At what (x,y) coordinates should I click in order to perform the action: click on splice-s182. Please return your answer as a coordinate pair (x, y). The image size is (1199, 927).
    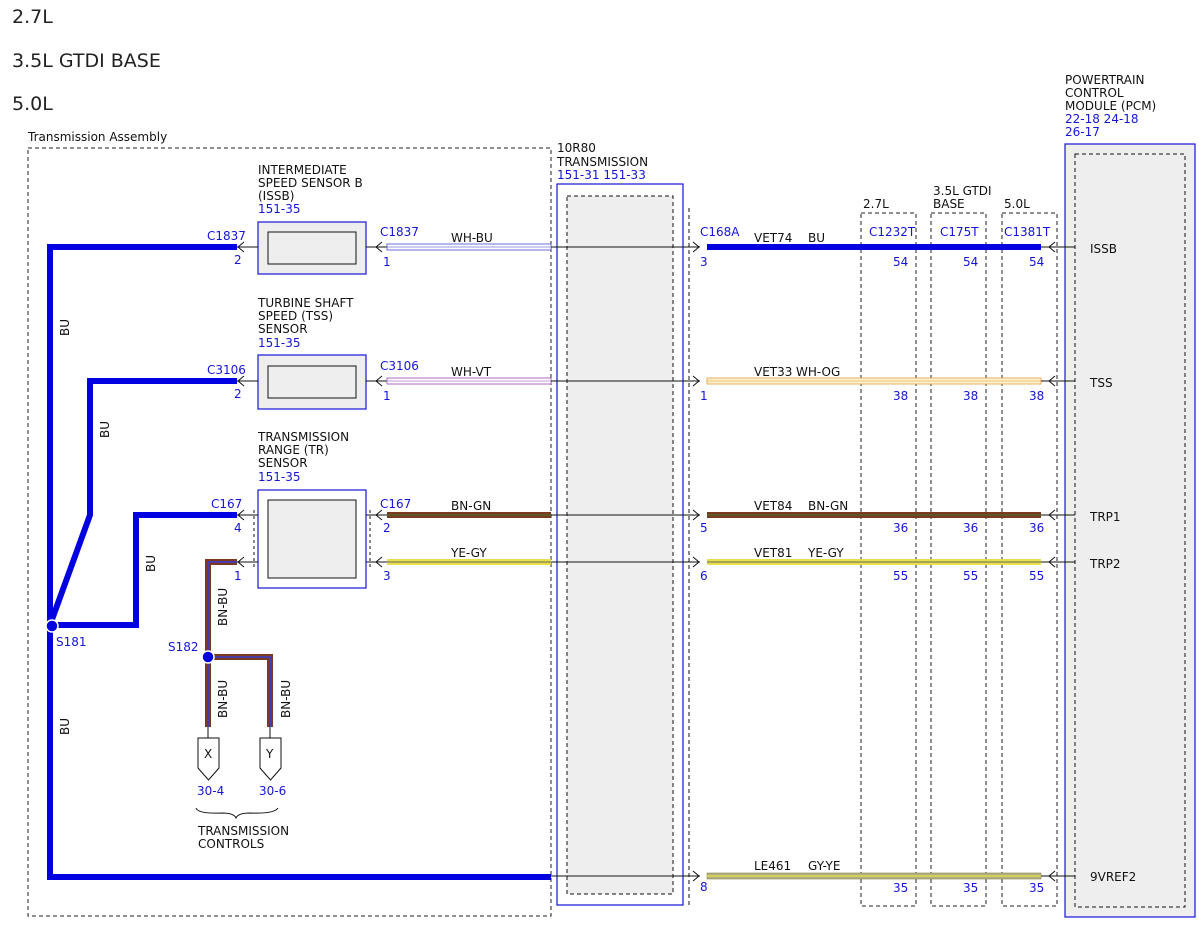
    Looking at the image, I should click on (208, 657).